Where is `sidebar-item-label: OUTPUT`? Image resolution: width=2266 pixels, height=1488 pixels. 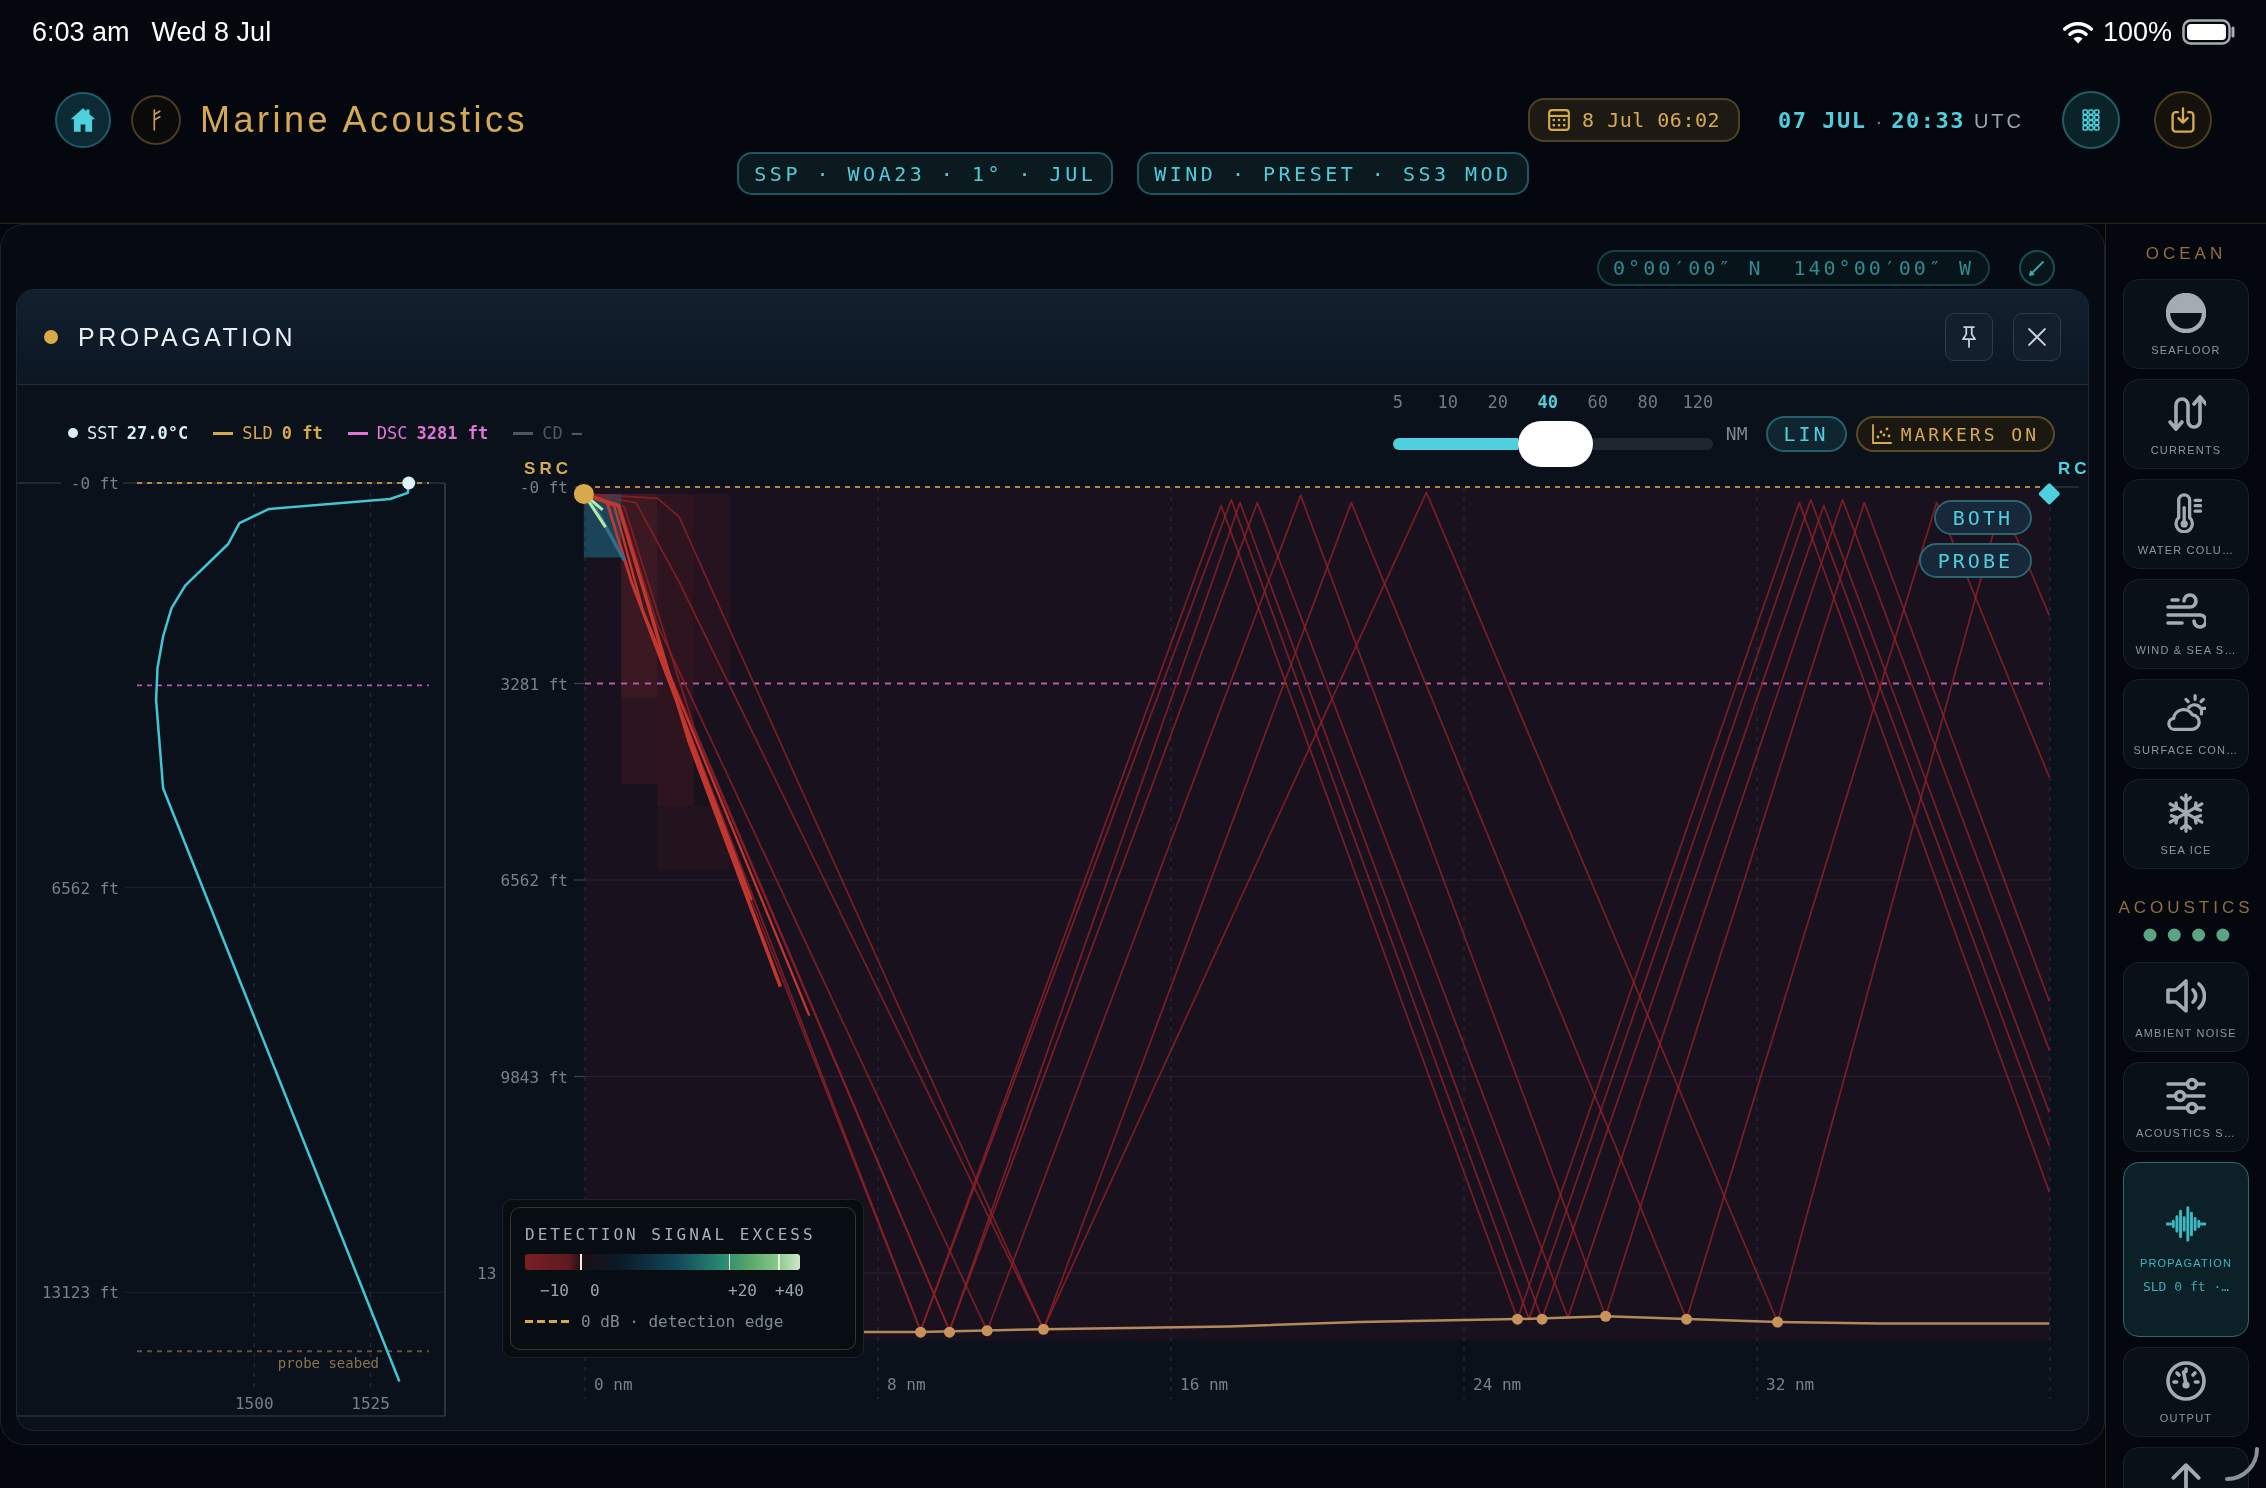
sidebar-item-label: OUTPUT is located at coordinates (2186, 1418).